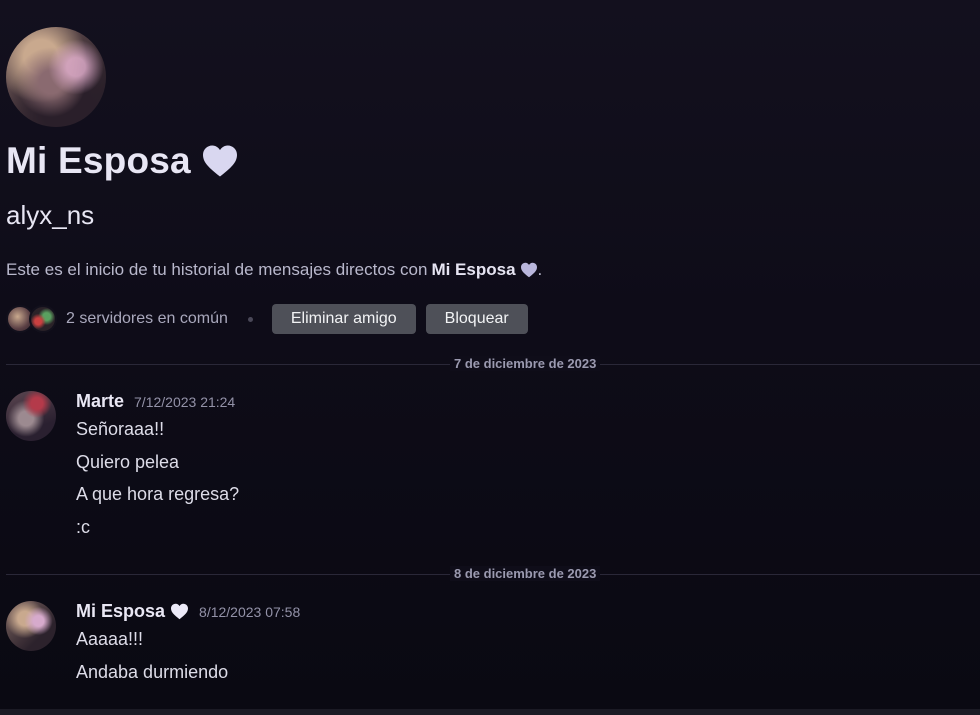 This screenshot has height=715, width=980. Describe the element at coordinates (343, 319) in the screenshot. I see `remove-friend-button: Eliminar amigo` at that location.